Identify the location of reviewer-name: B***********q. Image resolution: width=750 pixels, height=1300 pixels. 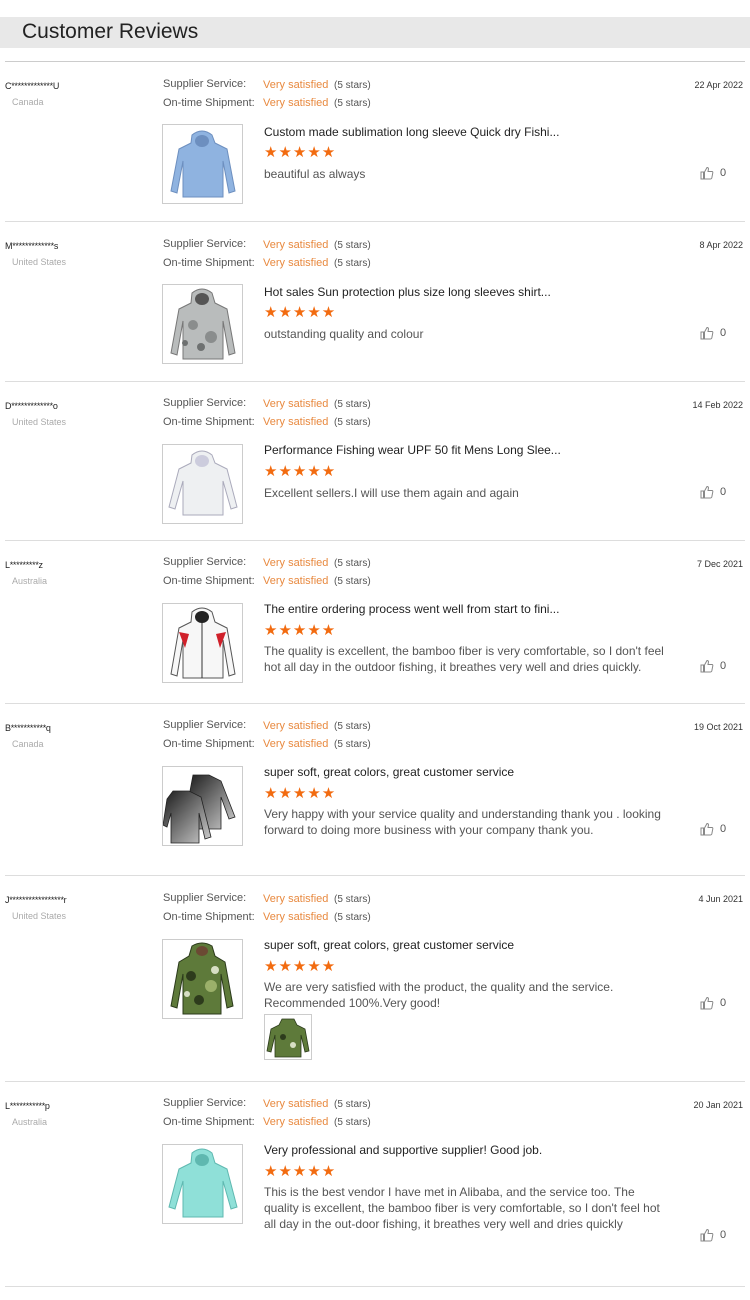
(28, 728).